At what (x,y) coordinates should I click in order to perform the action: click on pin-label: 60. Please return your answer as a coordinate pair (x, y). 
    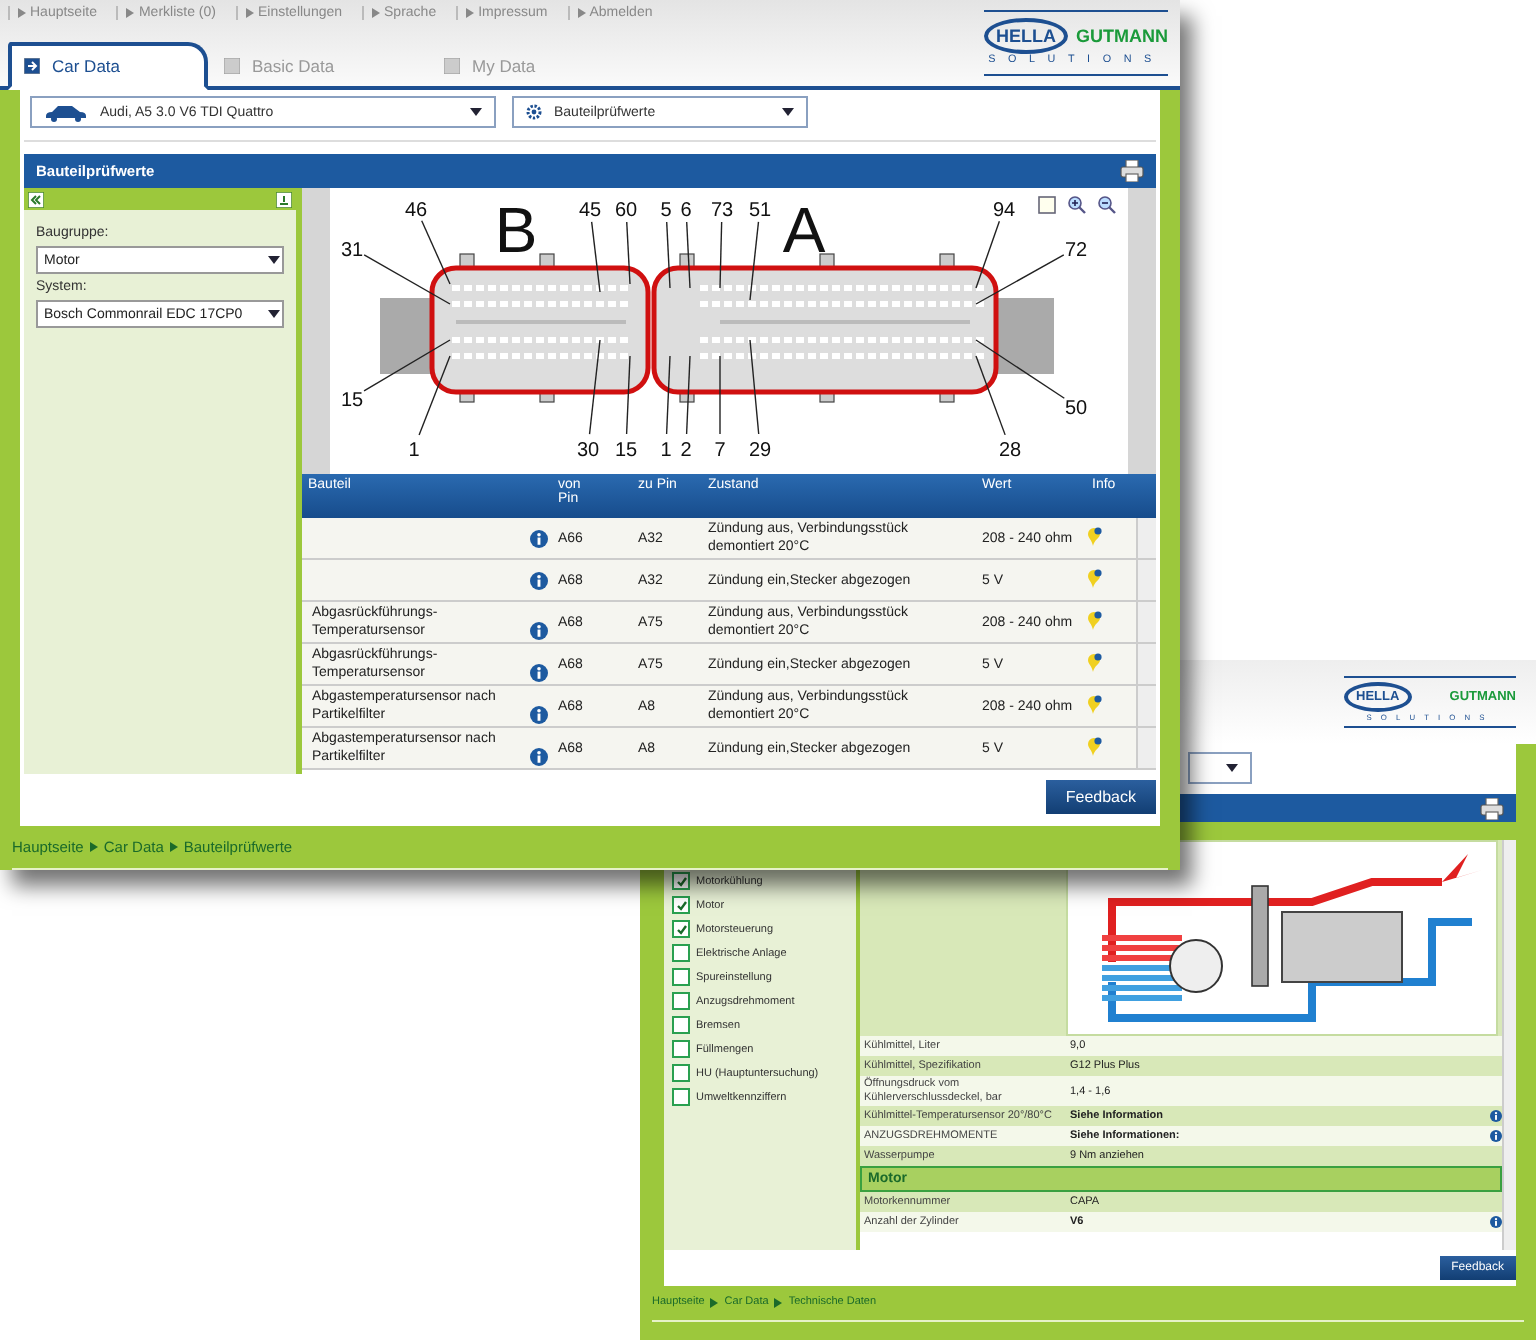
    Looking at the image, I should click on (626, 211).